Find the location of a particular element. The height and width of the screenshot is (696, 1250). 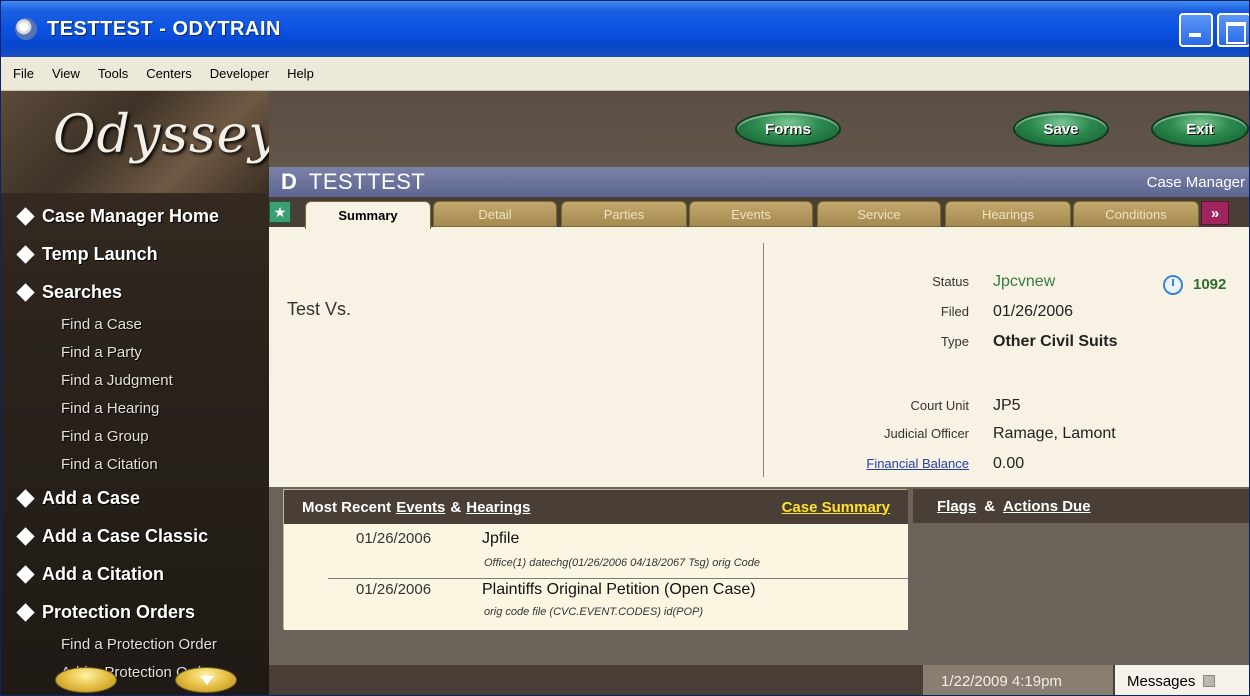

nav-case-manager-home: Case Manager Home is located at coordinates (135, 216).